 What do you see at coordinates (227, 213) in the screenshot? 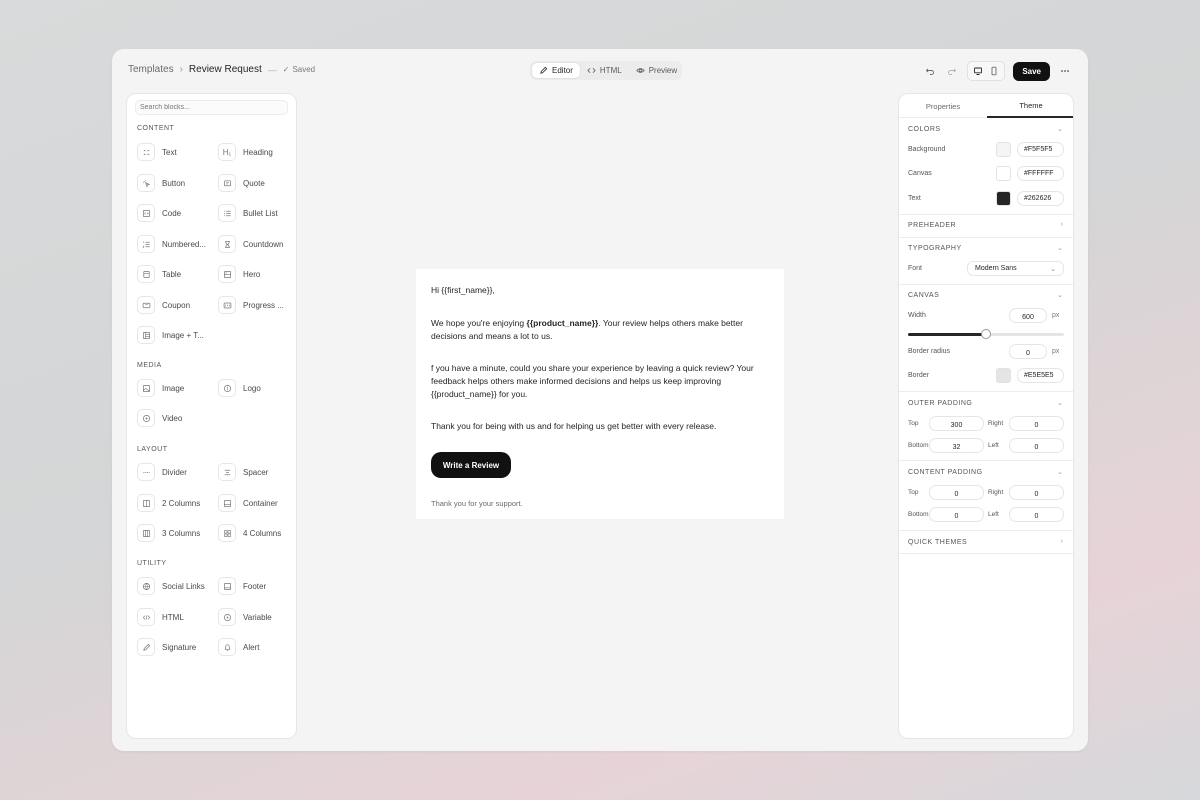
I see `list-icon` at bounding box center [227, 213].